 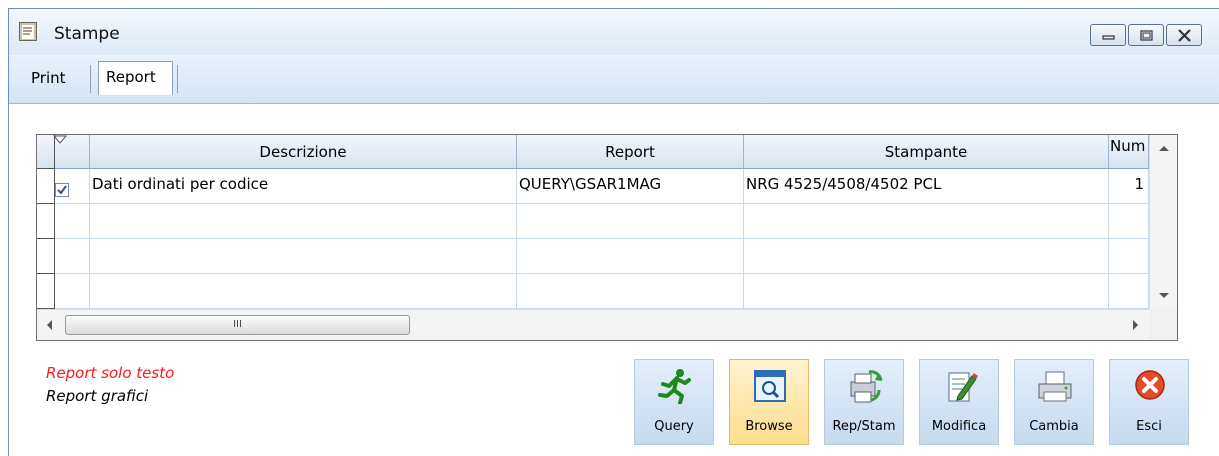 What do you see at coordinates (97, 396) in the screenshot?
I see `legend-graphic: Report grafici` at bounding box center [97, 396].